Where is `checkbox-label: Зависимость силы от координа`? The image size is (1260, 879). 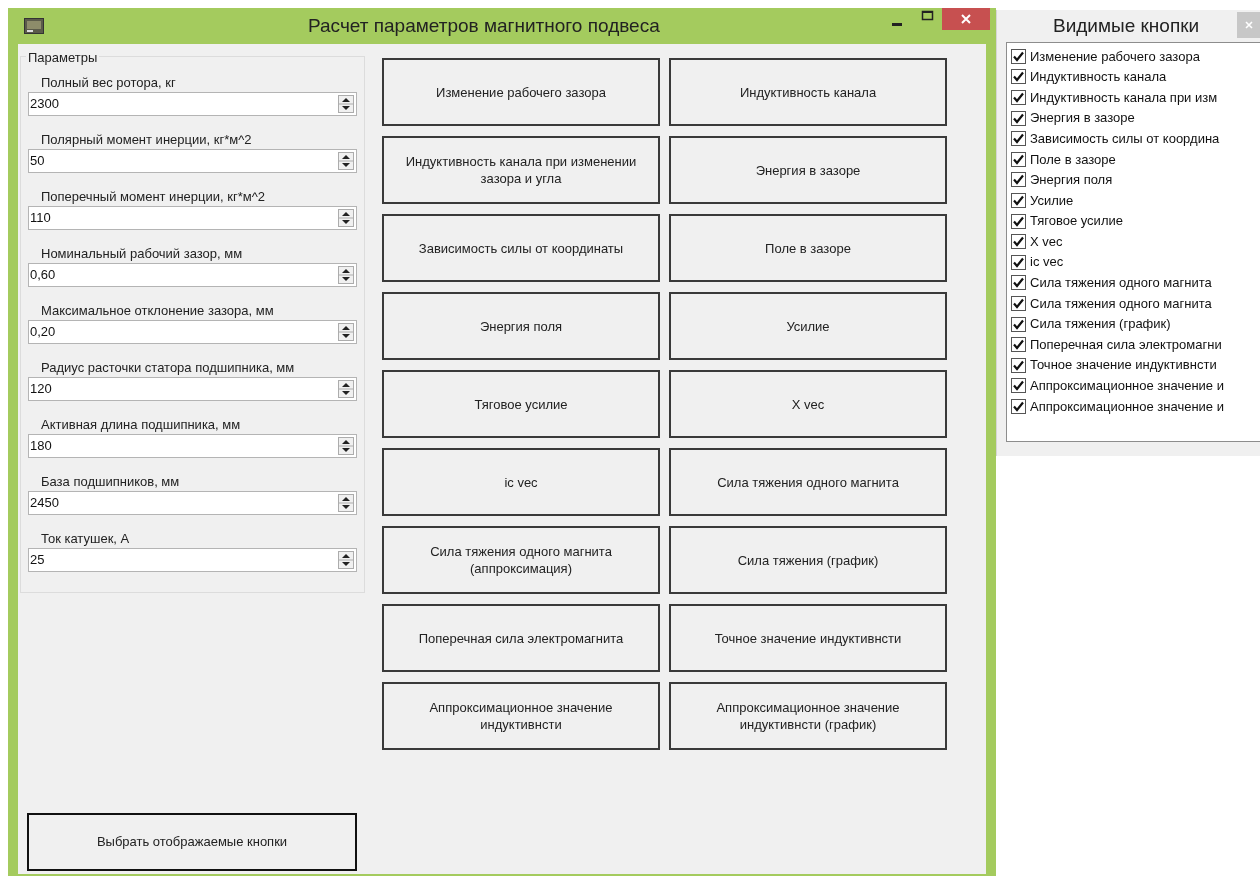 checkbox-label: Зависимость силы от координа is located at coordinates (1125, 138).